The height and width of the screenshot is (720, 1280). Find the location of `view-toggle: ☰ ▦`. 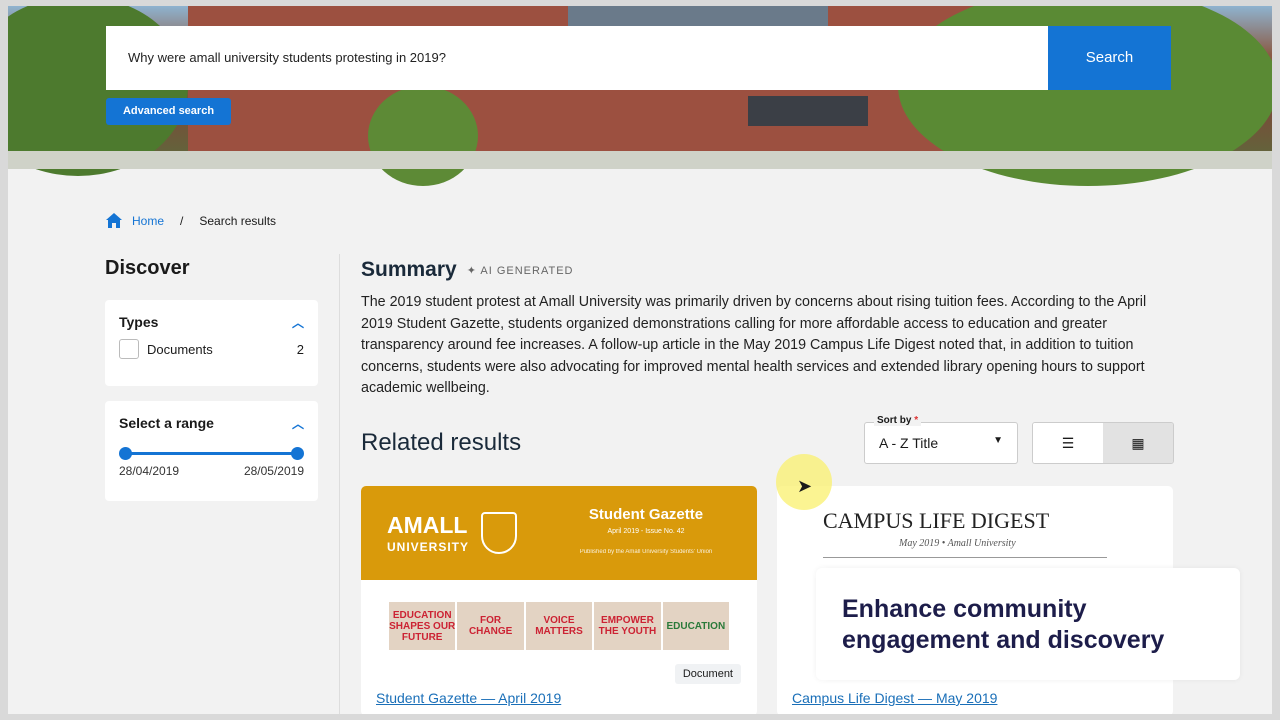

view-toggle: ☰ ▦ is located at coordinates (1103, 443).